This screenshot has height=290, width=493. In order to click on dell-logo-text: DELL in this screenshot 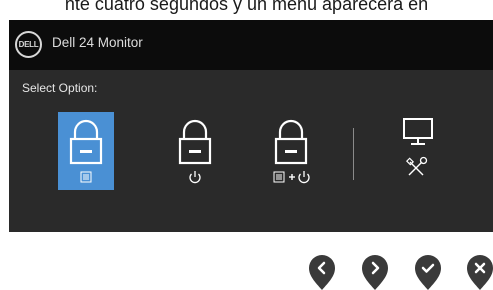, I will do `click(28, 44)`.